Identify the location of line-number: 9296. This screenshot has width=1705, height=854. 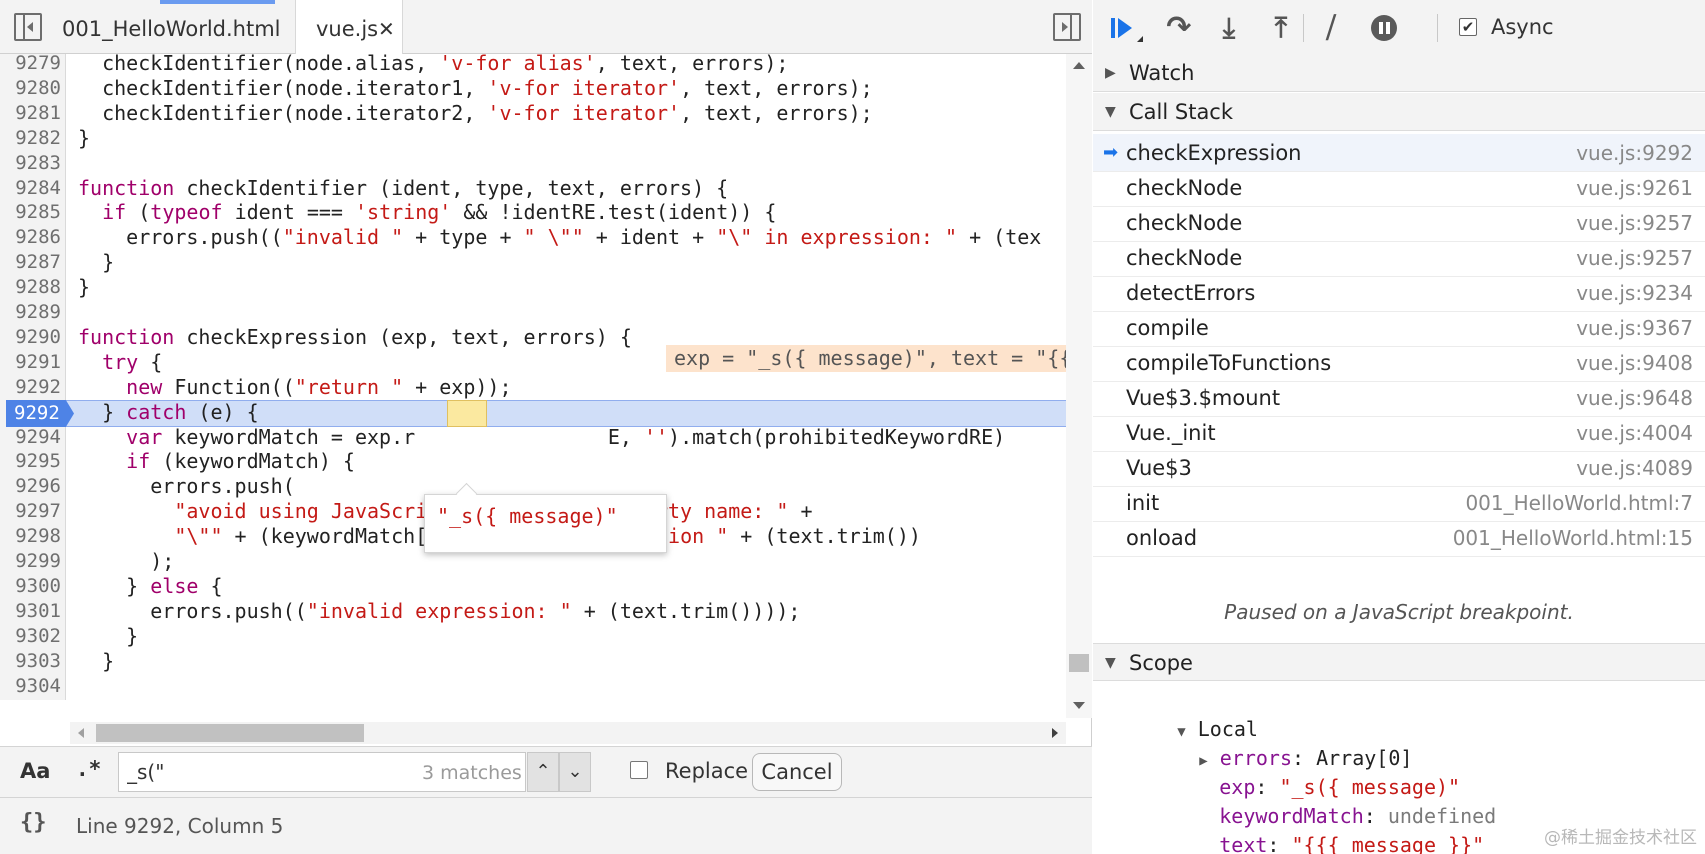
(33, 487).